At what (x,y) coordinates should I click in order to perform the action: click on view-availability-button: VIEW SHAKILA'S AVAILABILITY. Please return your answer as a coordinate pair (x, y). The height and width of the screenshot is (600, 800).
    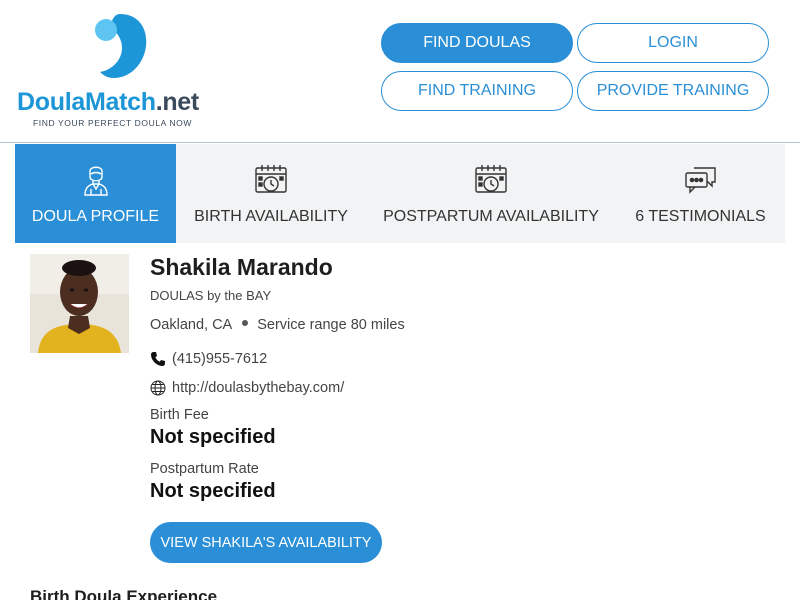
    Looking at the image, I should click on (266, 542).